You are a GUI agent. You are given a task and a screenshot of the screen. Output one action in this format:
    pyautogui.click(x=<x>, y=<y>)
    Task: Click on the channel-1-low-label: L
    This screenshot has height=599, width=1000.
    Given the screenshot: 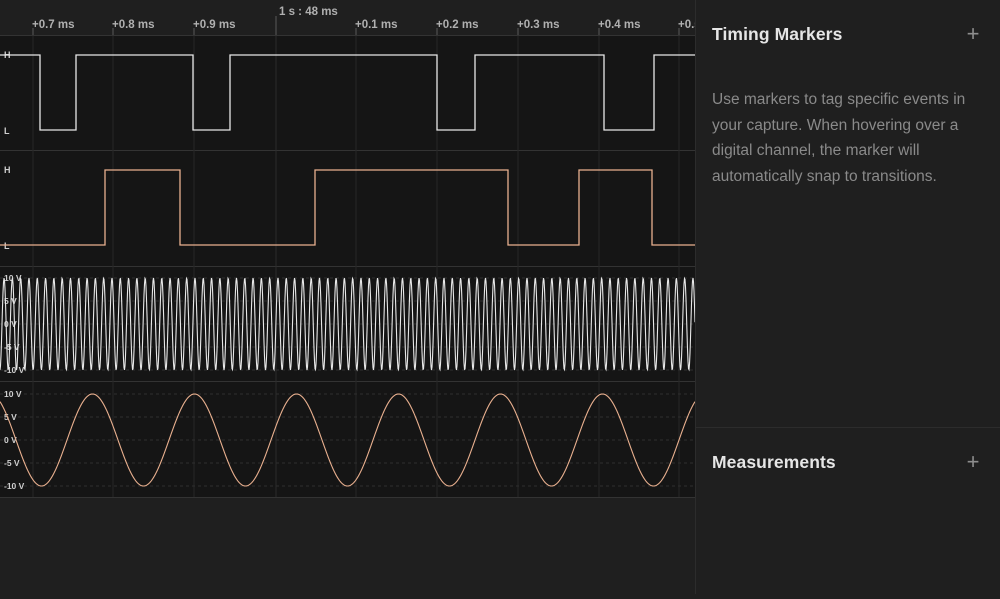 What is the action you would take?
    pyautogui.click(x=7, y=131)
    